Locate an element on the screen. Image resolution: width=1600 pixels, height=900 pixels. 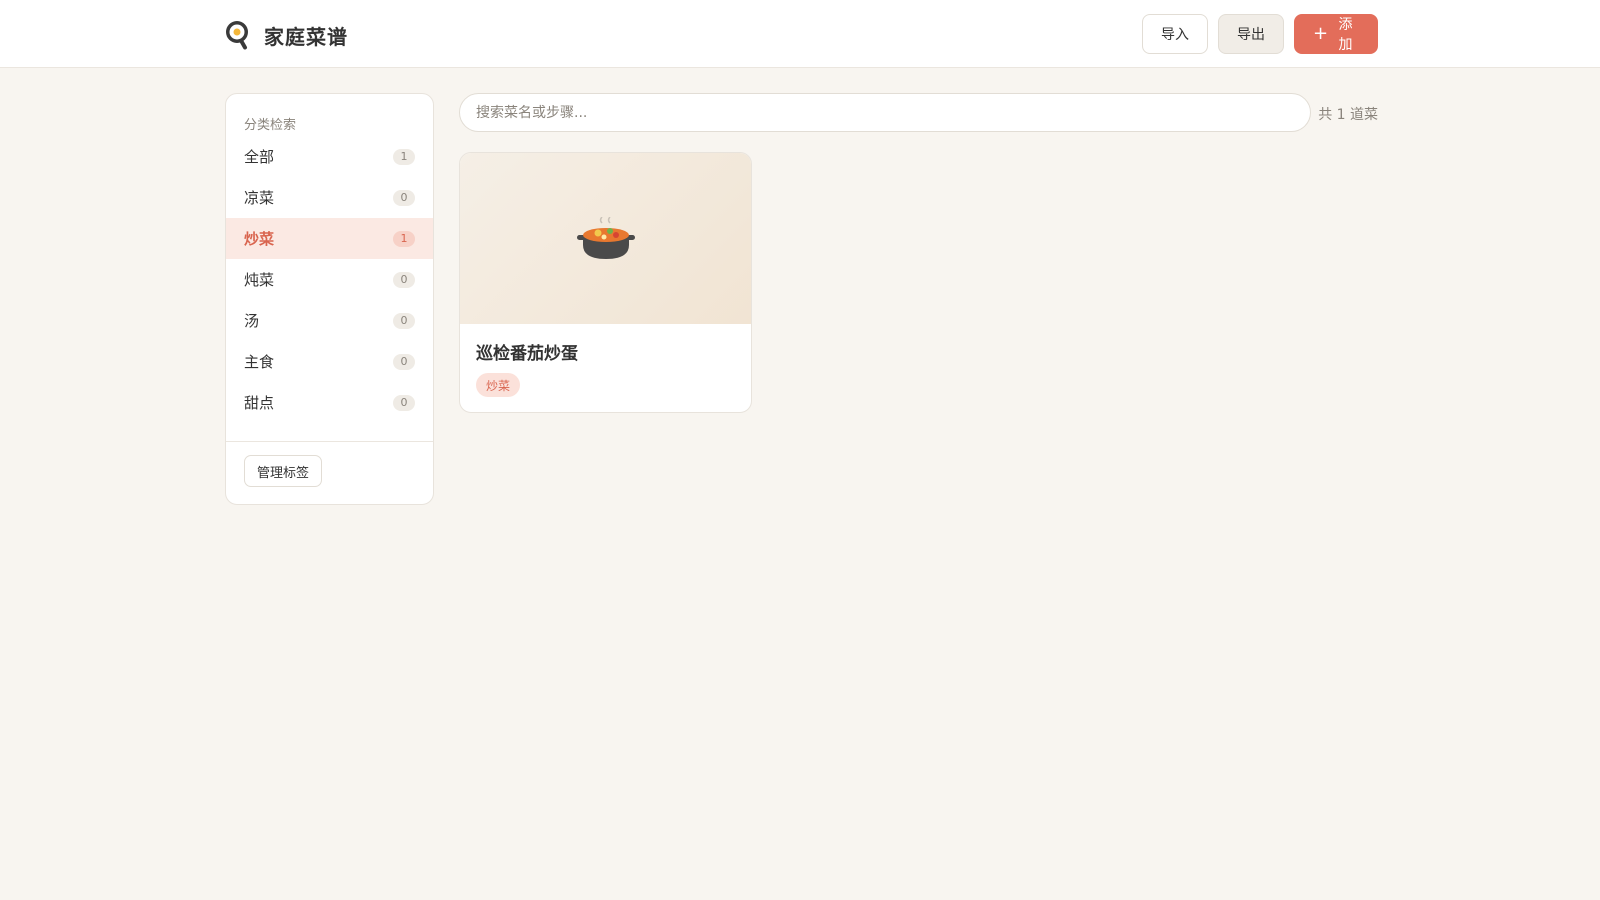
category-item-staple: 主食 0 is located at coordinates (329, 361).